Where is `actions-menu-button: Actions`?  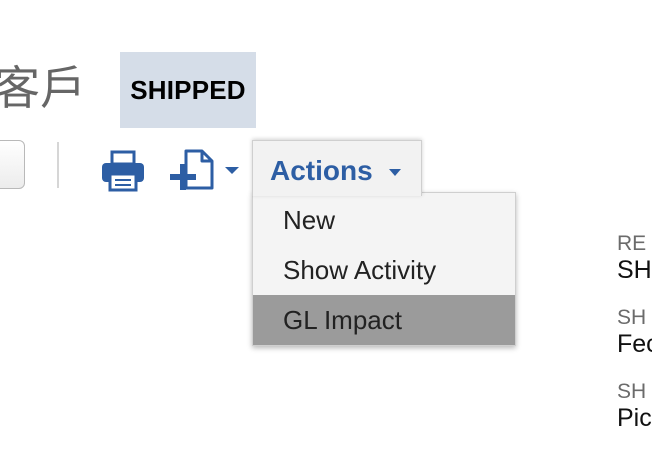
actions-menu-button: Actions is located at coordinates (337, 168).